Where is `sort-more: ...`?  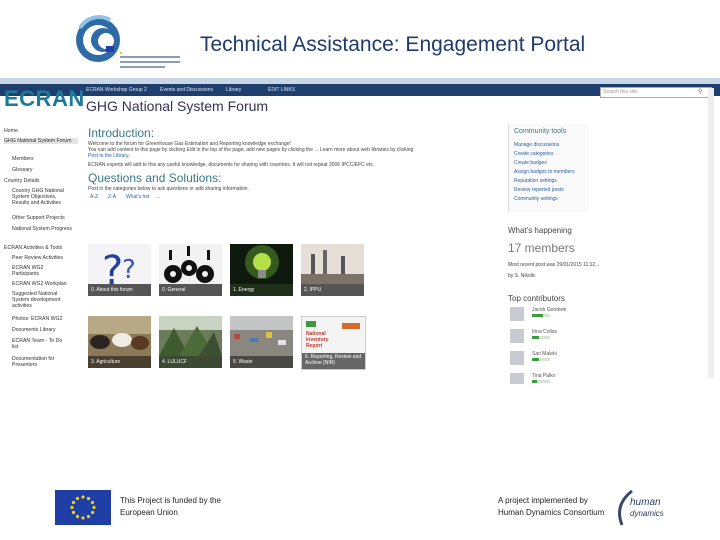
sort-more: ... is located at coordinates (158, 197).